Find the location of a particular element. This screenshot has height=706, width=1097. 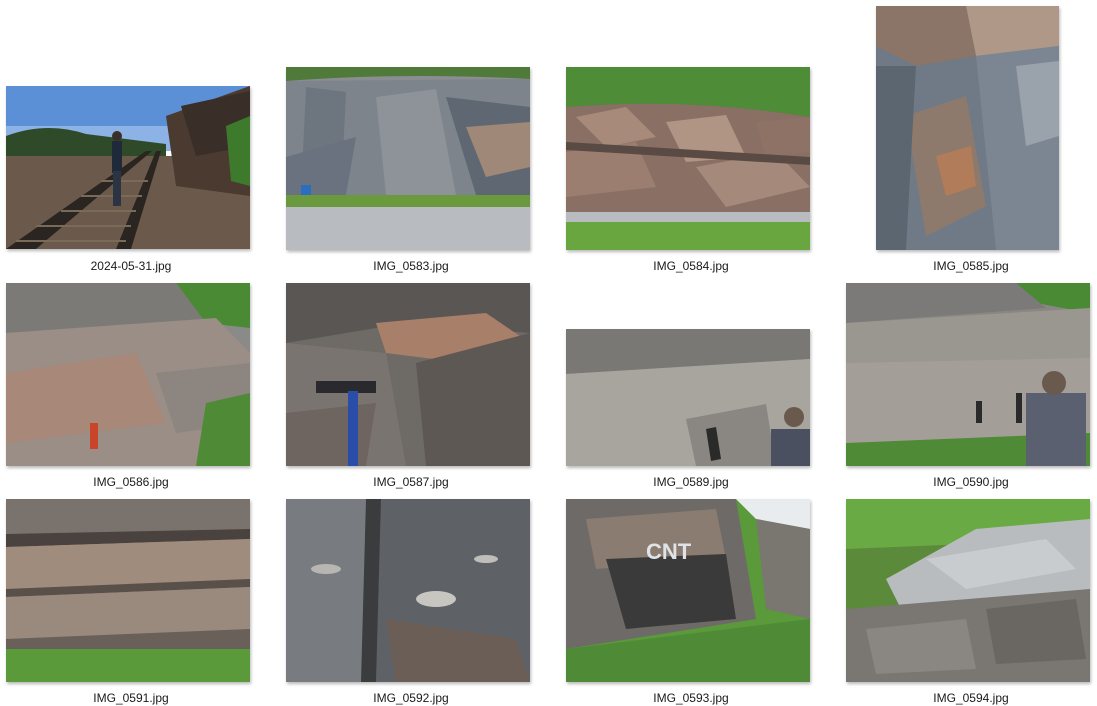

file-name: IMG_0587.jpg is located at coordinates (411, 482).